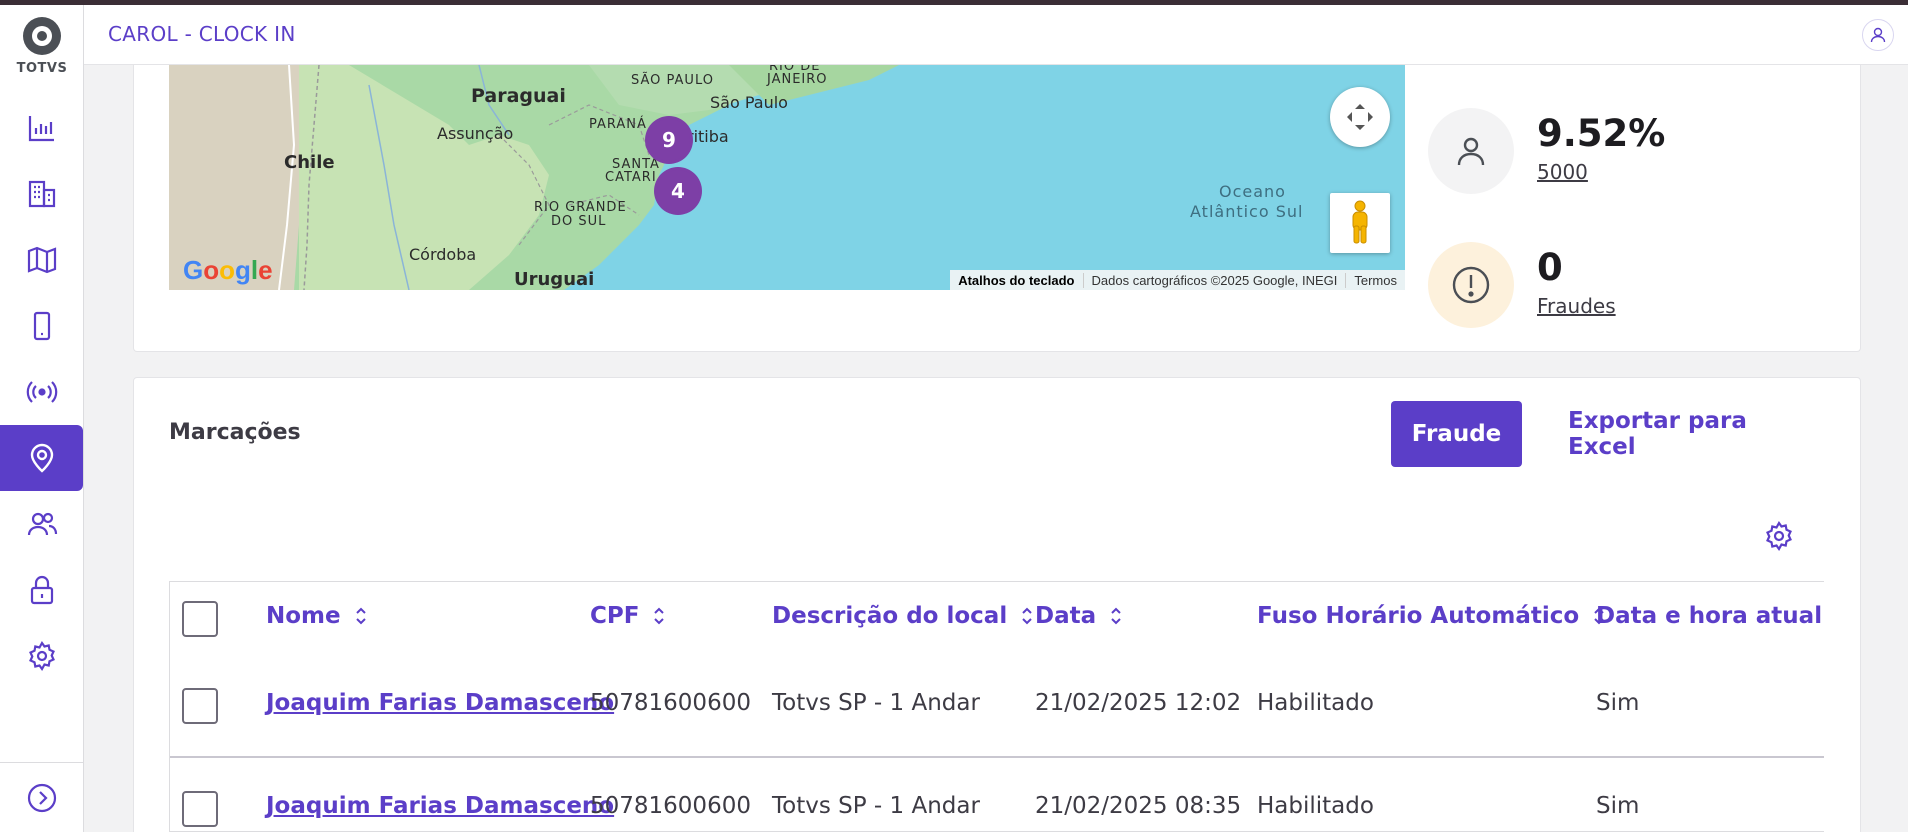  I want to click on map-data-credit: Dados cartográficos ©2025 Google, INEGI, so click(1214, 280).